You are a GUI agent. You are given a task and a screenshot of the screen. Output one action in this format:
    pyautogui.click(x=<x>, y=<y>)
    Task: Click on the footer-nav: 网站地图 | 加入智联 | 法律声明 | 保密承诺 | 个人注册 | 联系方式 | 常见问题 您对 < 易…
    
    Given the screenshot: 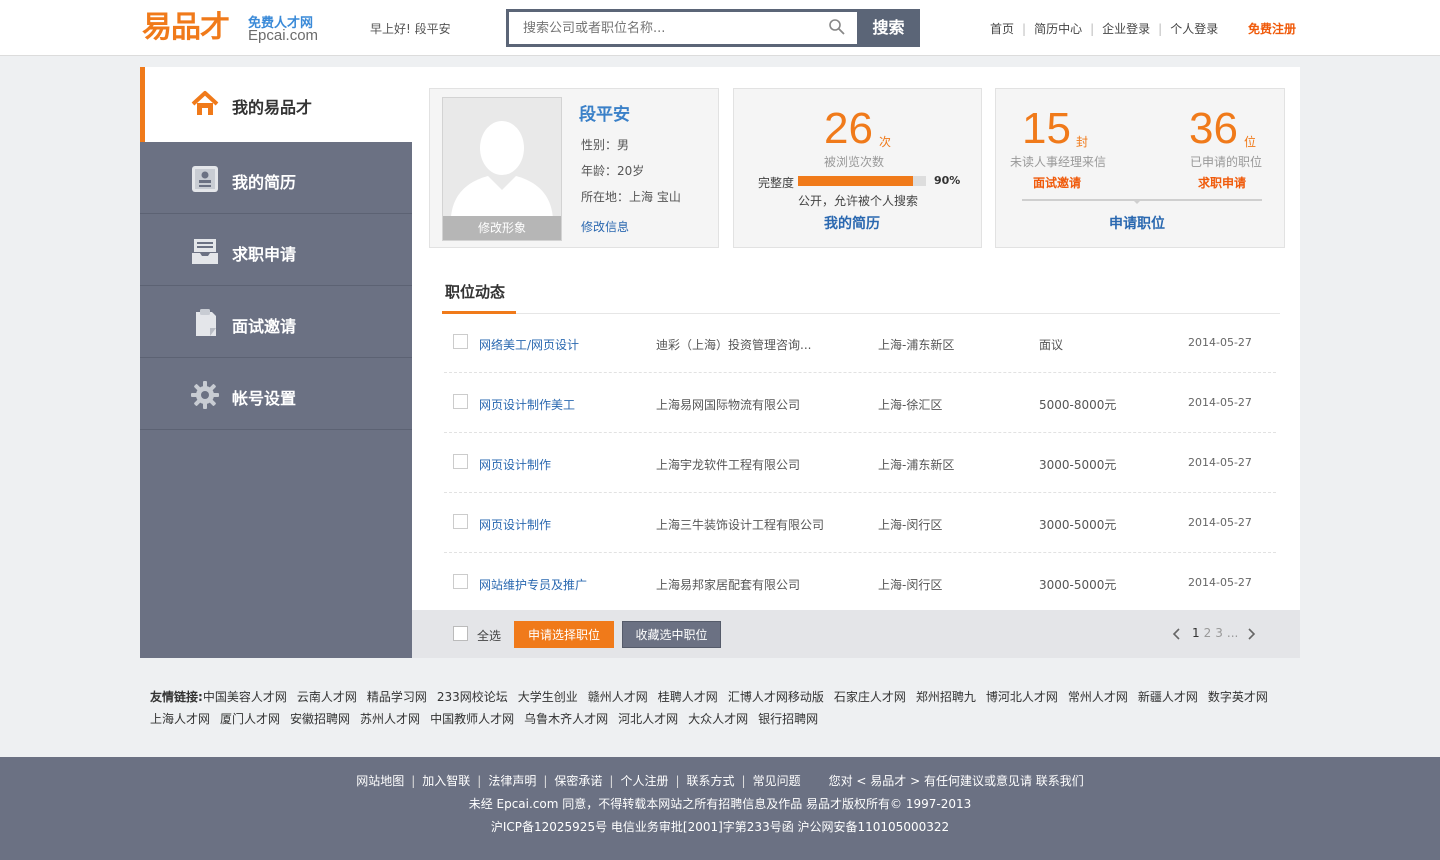 What is the action you would take?
    pyautogui.click(x=720, y=780)
    